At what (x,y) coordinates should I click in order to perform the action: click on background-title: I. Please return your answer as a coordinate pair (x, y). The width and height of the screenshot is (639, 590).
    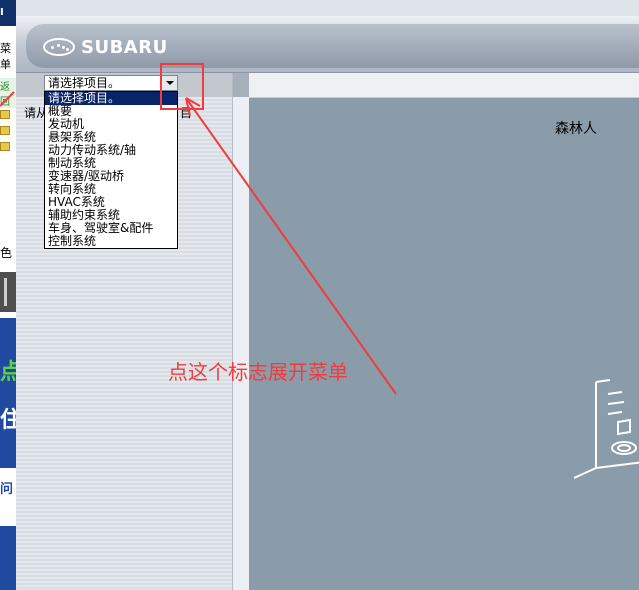
    Looking at the image, I should click on (2, 12).